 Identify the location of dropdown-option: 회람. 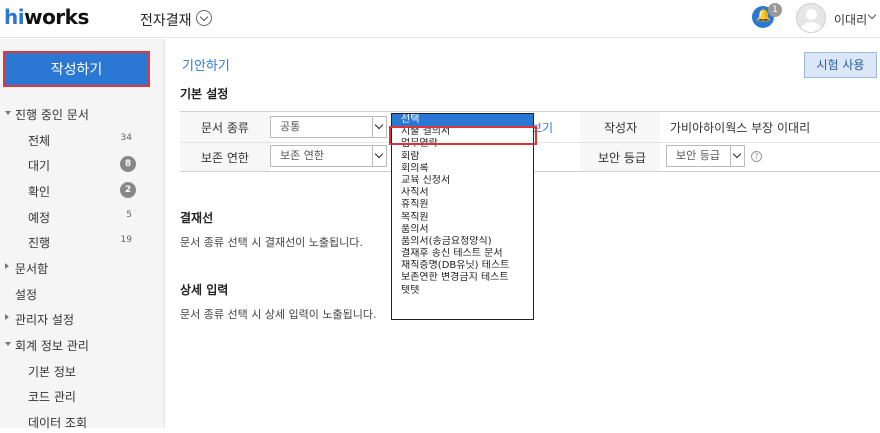
(462, 157).